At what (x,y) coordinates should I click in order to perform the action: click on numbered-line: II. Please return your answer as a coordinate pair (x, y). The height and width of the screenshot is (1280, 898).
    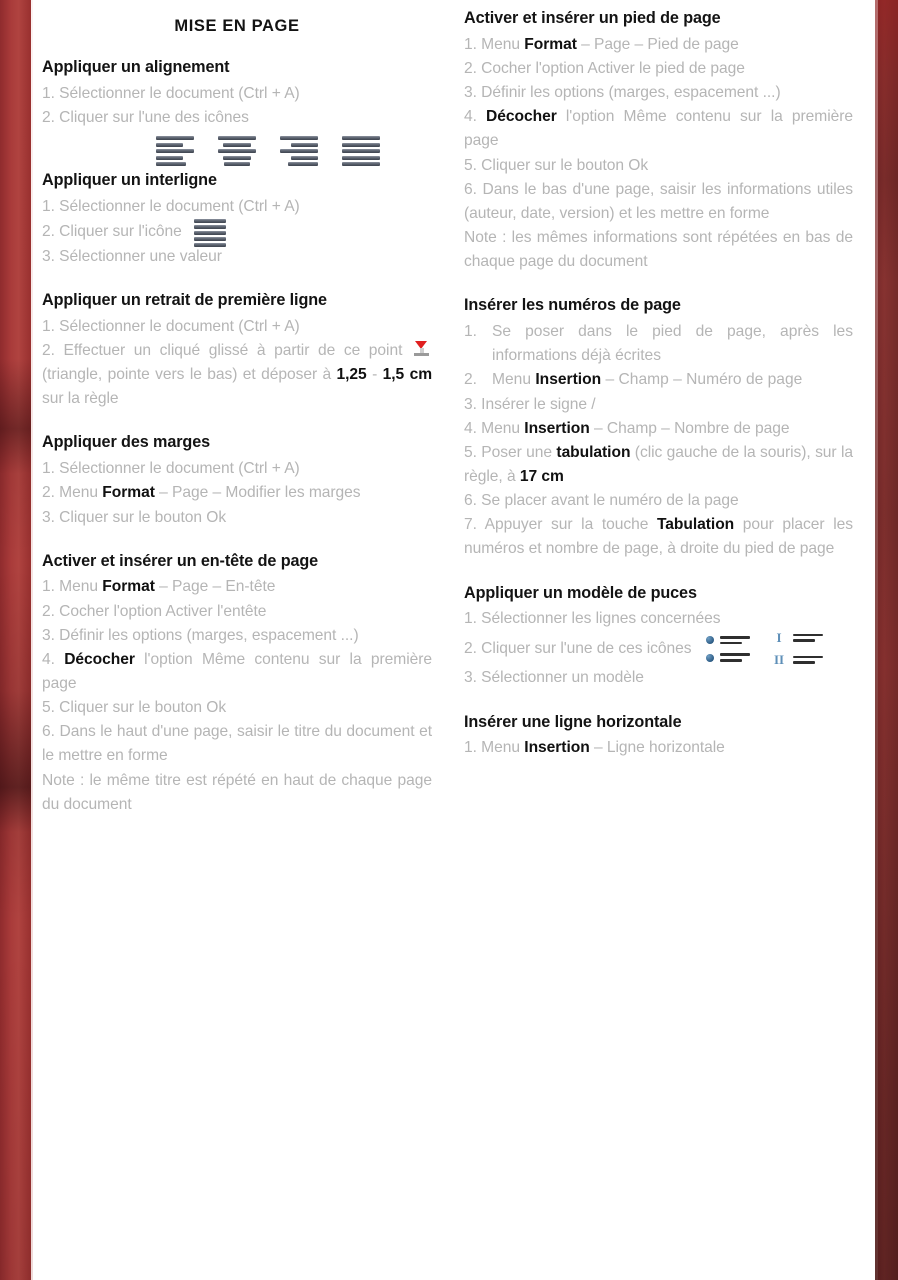
    Looking at the image, I should click on (797, 659).